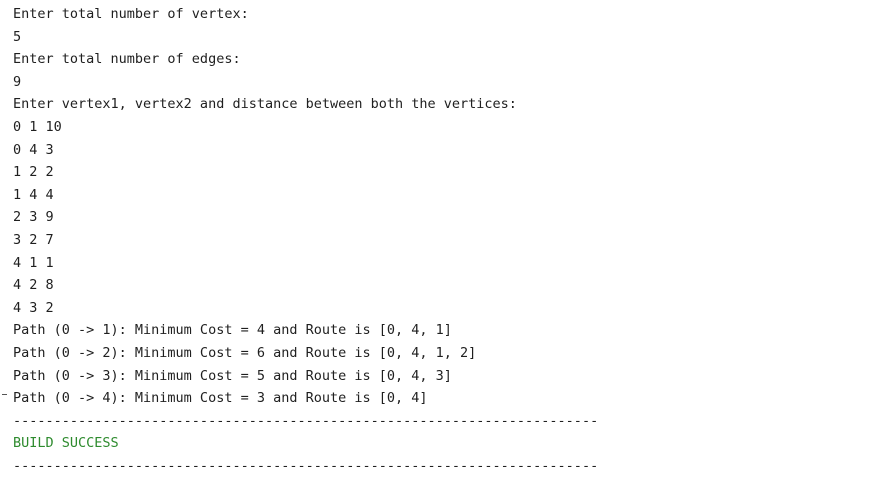 The width and height of the screenshot is (880, 477). What do you see at coordinates (33, 194) in the screenshot?
I see `input-edge-line: 1 4 4` at bounding box center [33, 194].